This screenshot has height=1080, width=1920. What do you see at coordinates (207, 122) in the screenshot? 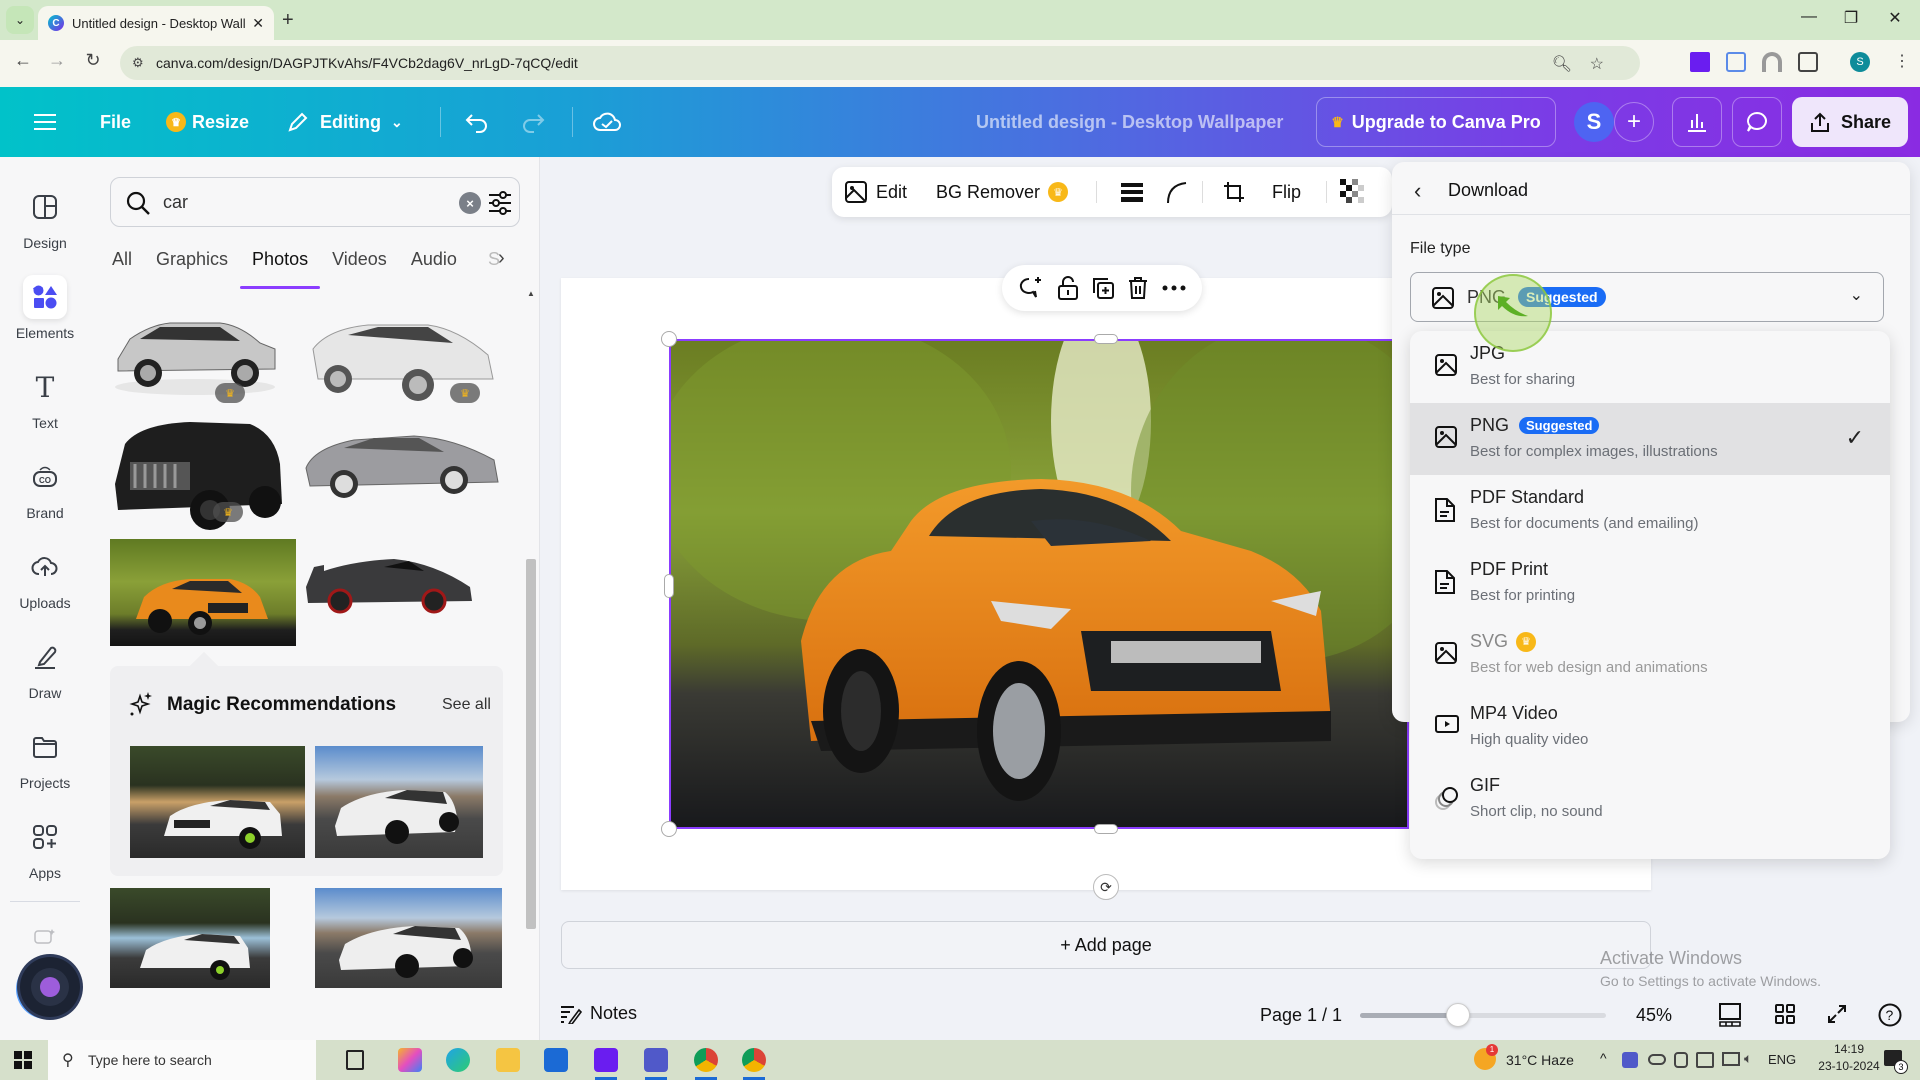
I see `resize-button: ♛ Resize` at bounding box center [207, 122].